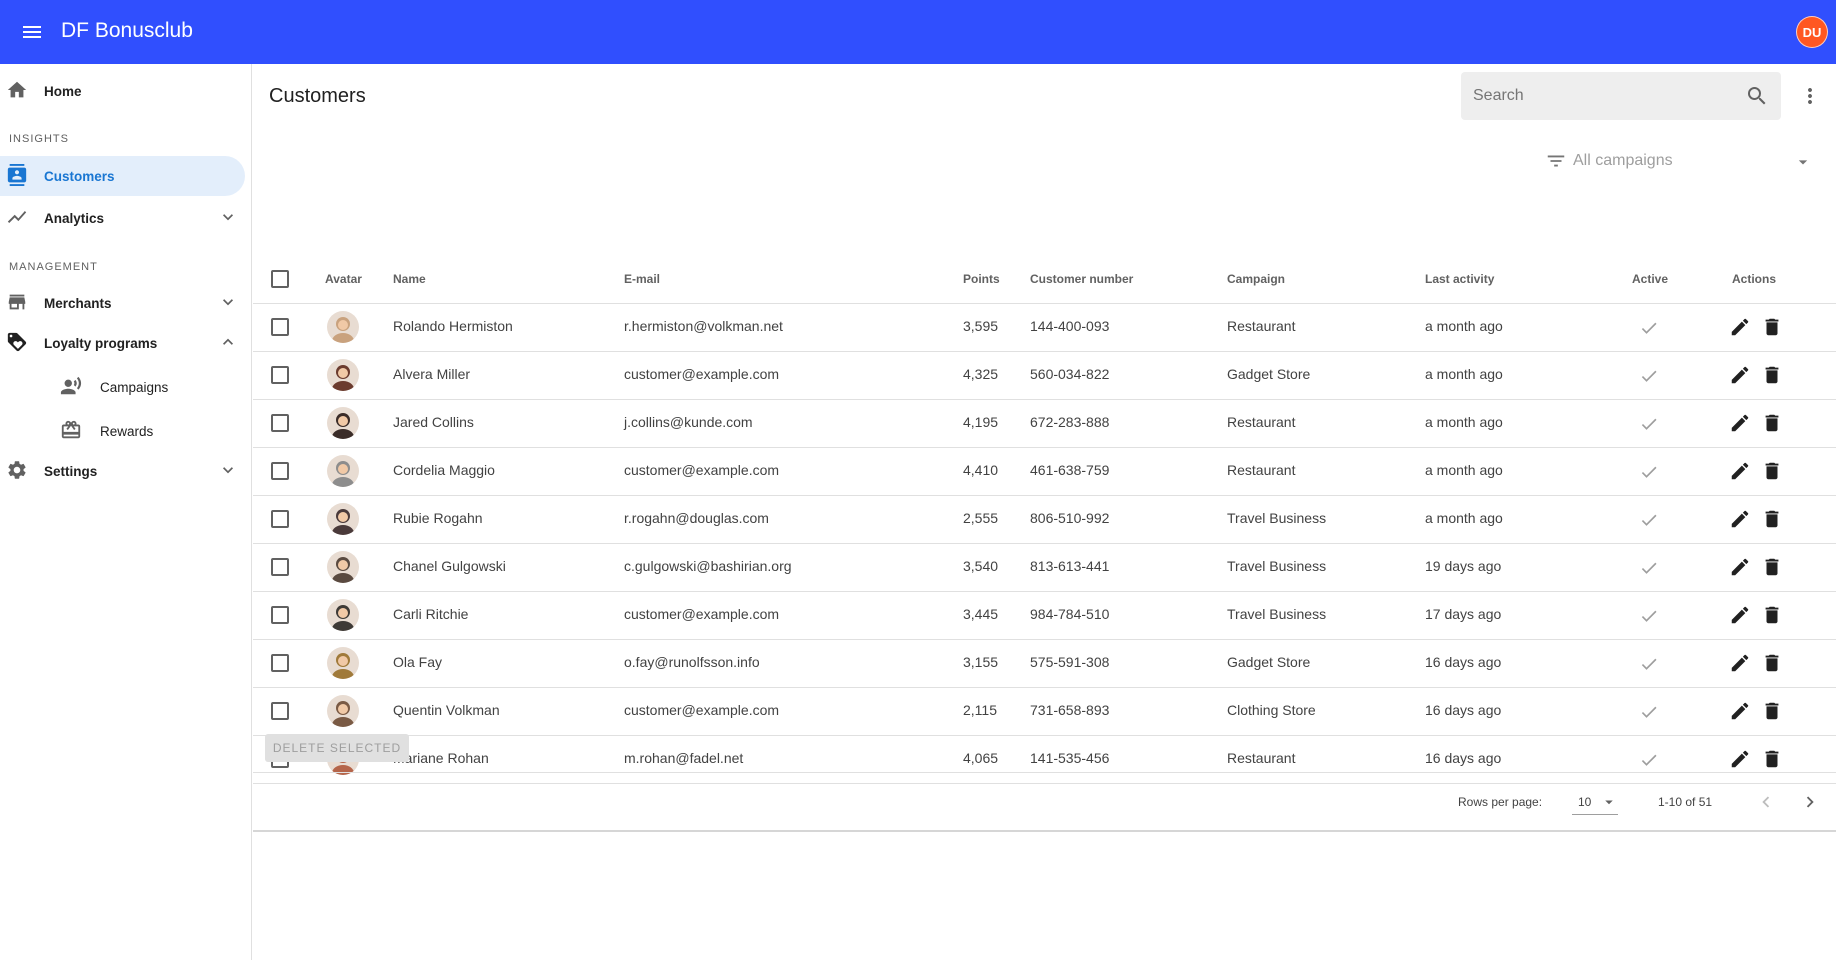 This screenshot has width=1836, height=960. What do you see at coordinates (981, 614) in the screenshot?
I see `customer-points: 3,445` at bounding box center [981, 614].